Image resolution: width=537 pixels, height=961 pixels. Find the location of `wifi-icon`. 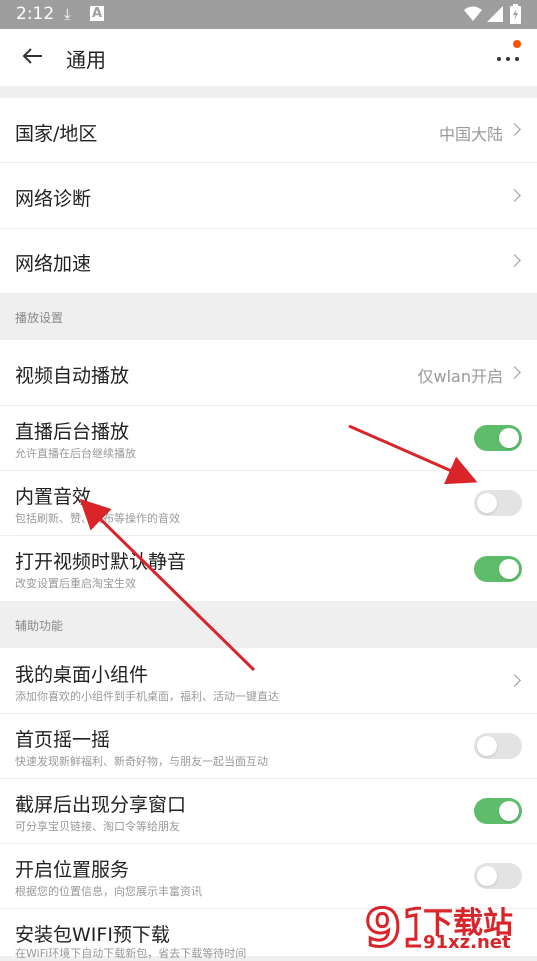

wifi-icon is located at coordinates (473, 13).